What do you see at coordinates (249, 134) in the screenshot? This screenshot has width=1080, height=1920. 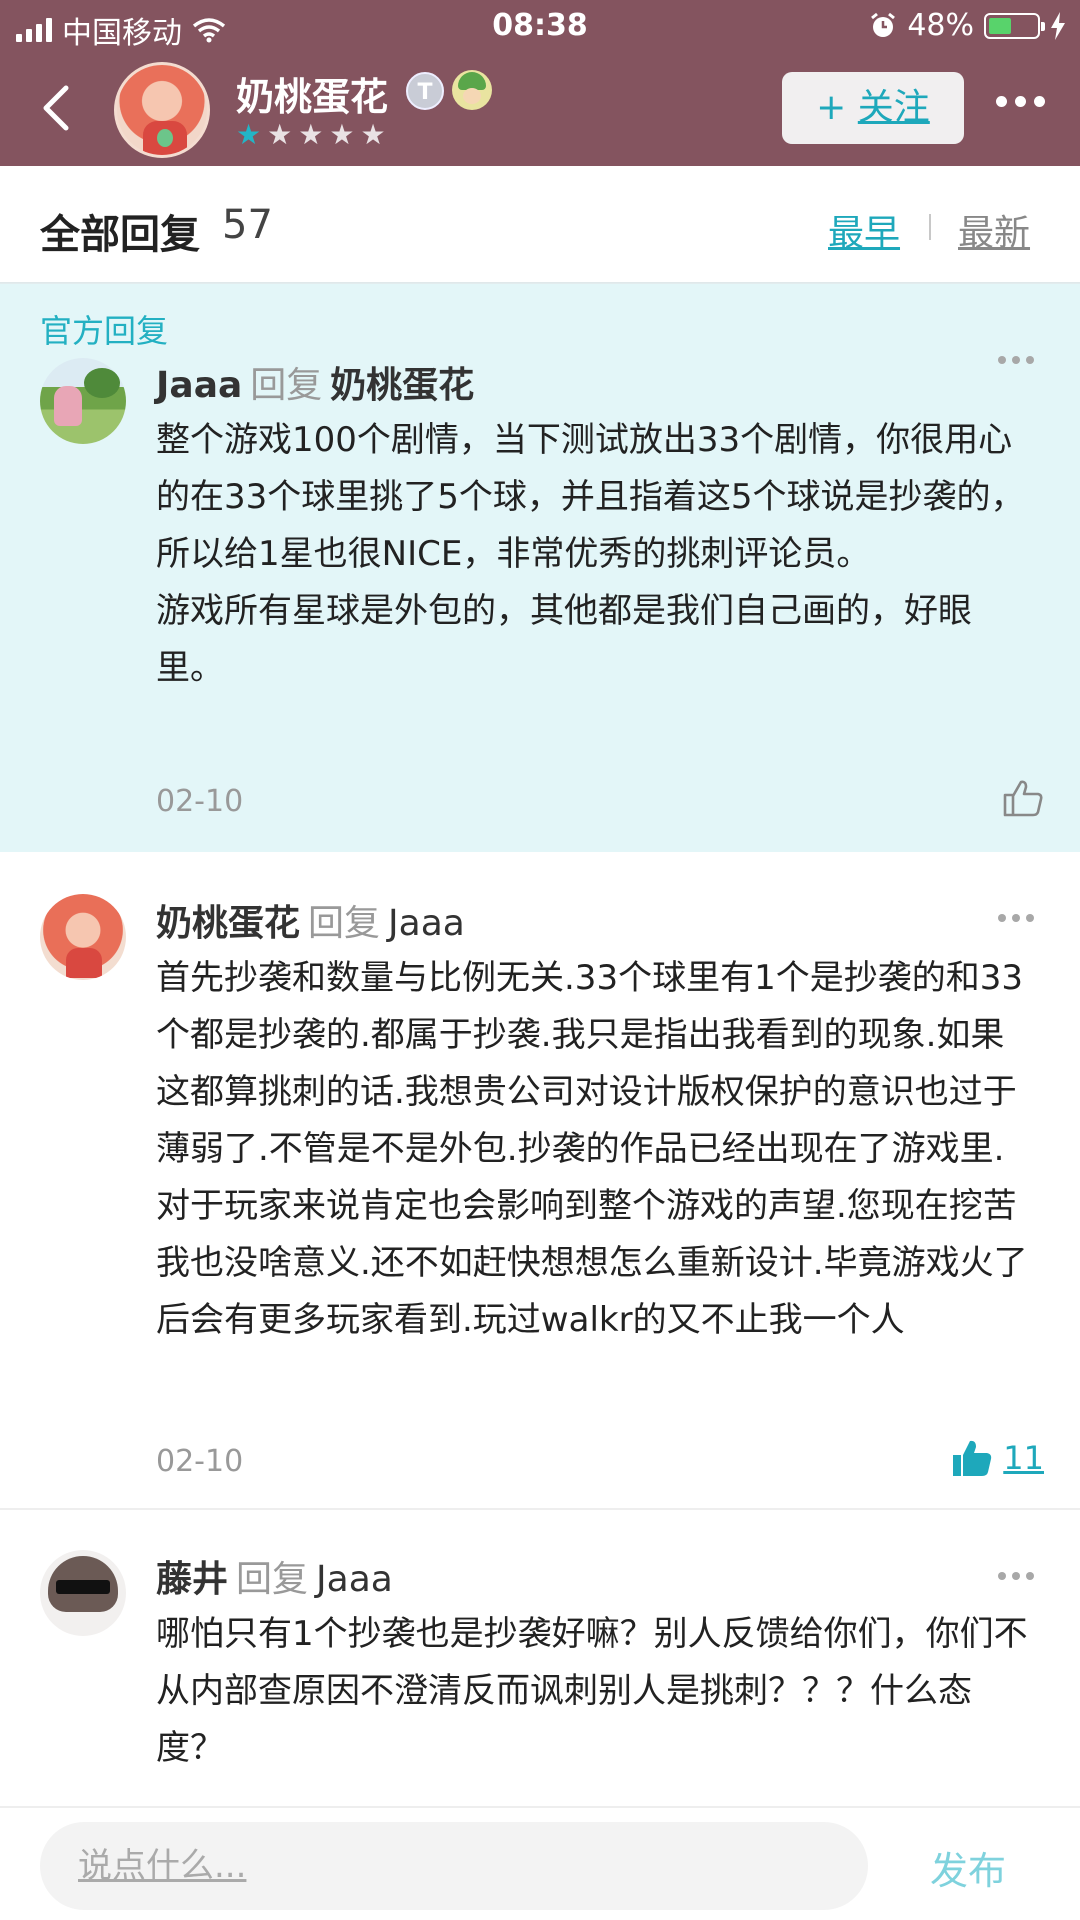 I see `star-filled-icon: ★` at bounding box center [249, 134].